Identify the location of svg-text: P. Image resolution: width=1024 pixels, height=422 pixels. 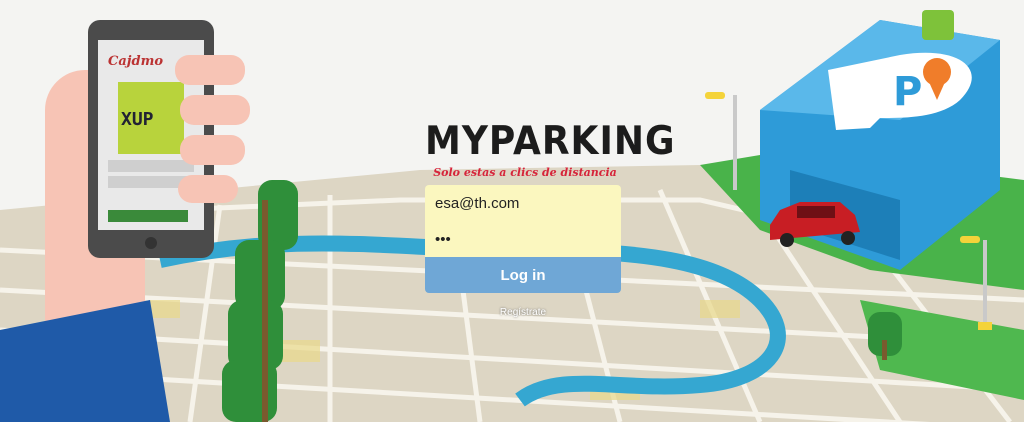
(907, 92).